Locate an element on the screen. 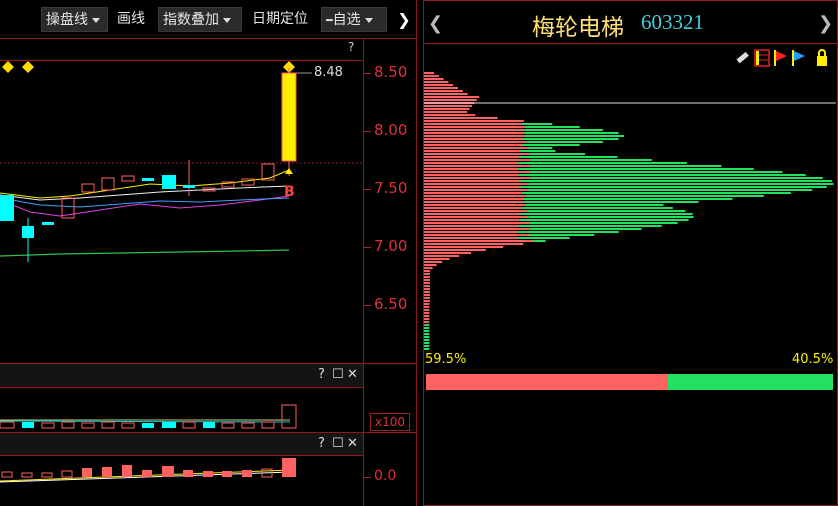 Image resolution: width=838 pixels, height=506 pixels. close-icon: ✕ is located at coordinates (352, 374).